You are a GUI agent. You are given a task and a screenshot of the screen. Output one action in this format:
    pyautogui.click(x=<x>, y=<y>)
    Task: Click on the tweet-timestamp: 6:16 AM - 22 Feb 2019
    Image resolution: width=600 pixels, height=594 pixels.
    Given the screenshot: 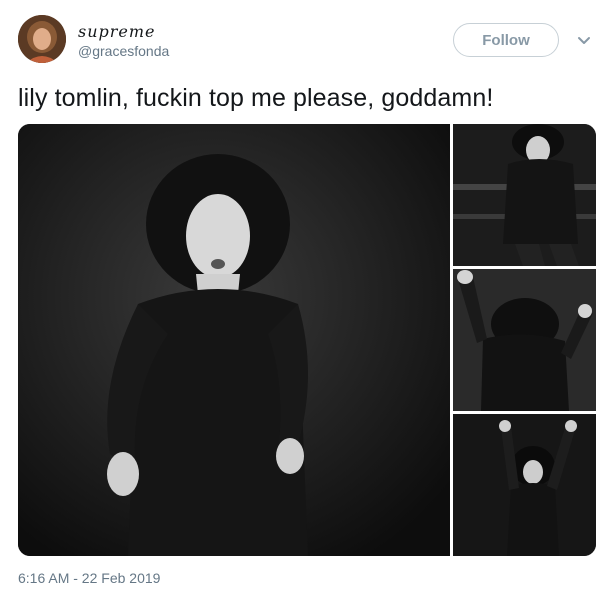 What is the action you would take?
    pyautogui.click(x=89, y=578)
    